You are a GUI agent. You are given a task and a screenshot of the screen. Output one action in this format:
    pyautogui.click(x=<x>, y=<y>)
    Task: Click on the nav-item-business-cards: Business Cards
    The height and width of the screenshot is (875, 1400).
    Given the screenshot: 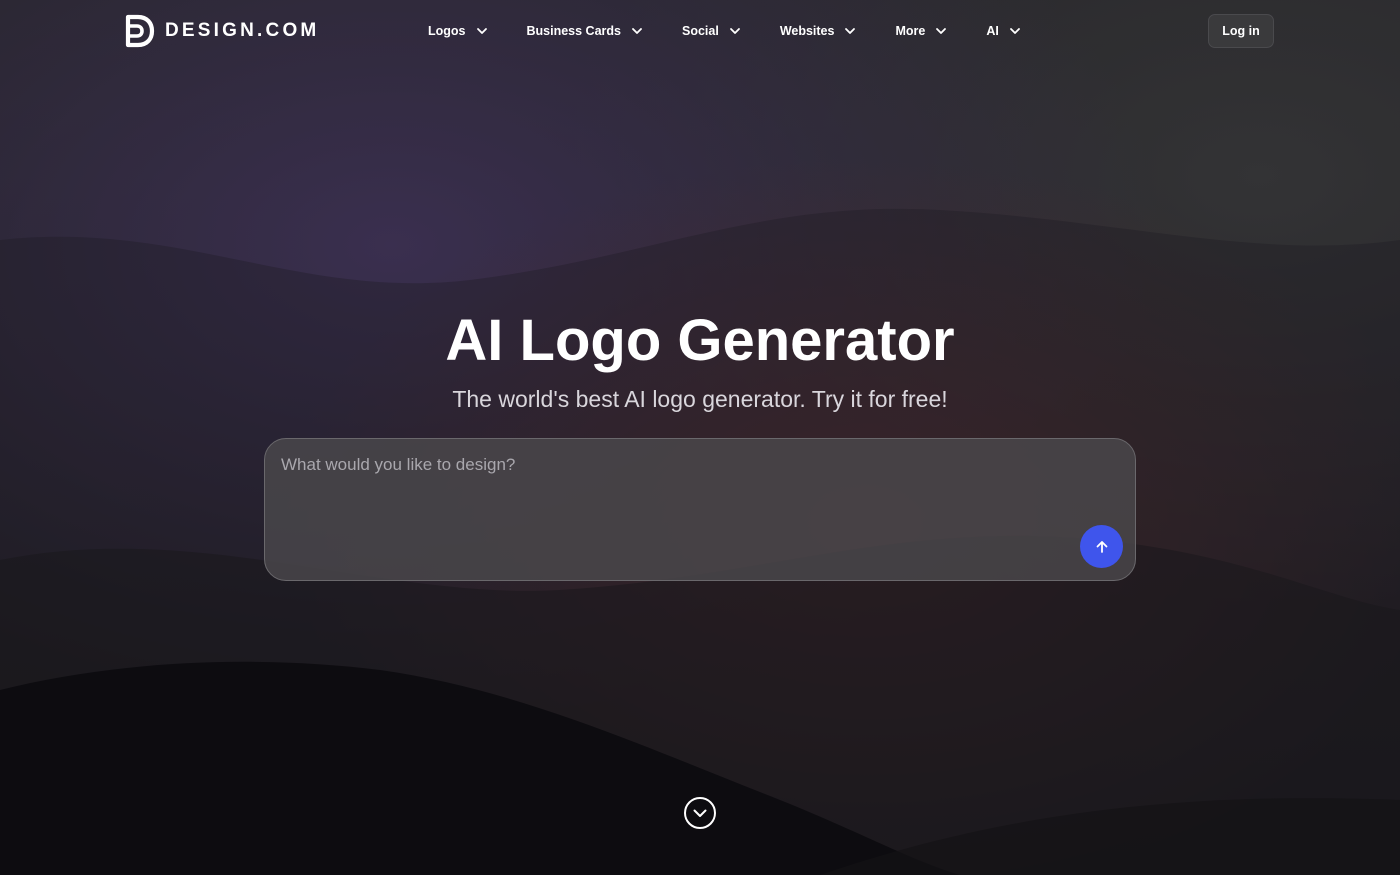 What is the action you would take?
    pyautogui.click(x=585, y=31)
    